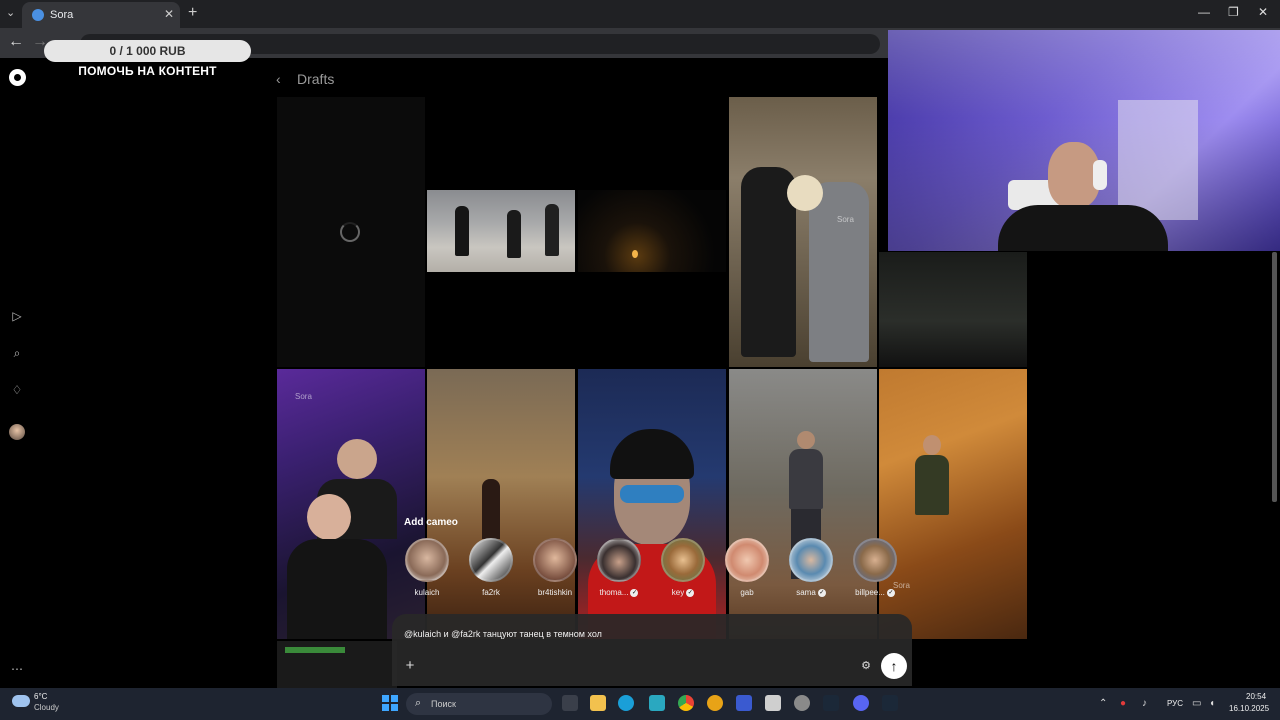  I want to click on send-button: ↑, so click(894, 666).